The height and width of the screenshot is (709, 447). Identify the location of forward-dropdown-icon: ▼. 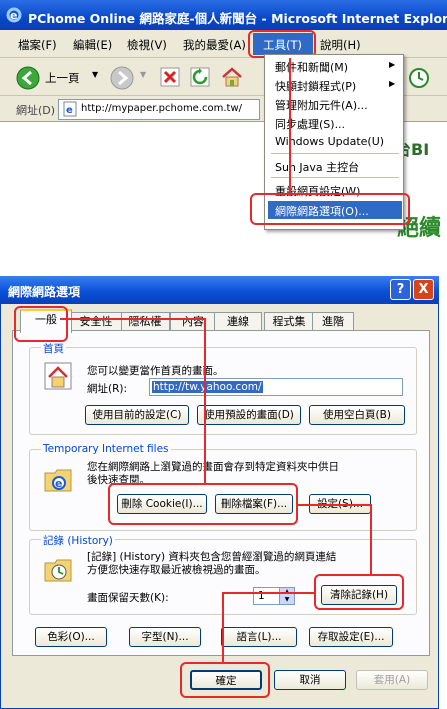
(143, 74).